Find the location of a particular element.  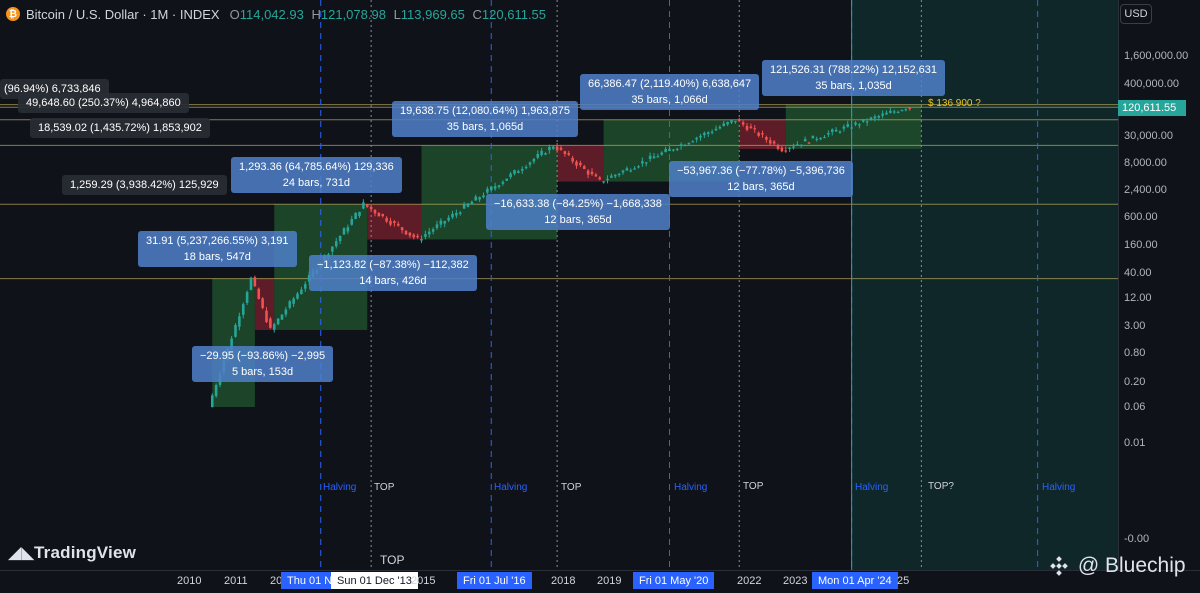

time-badge: Mon 01 Apr '24 is located at coordinates (855, 580).